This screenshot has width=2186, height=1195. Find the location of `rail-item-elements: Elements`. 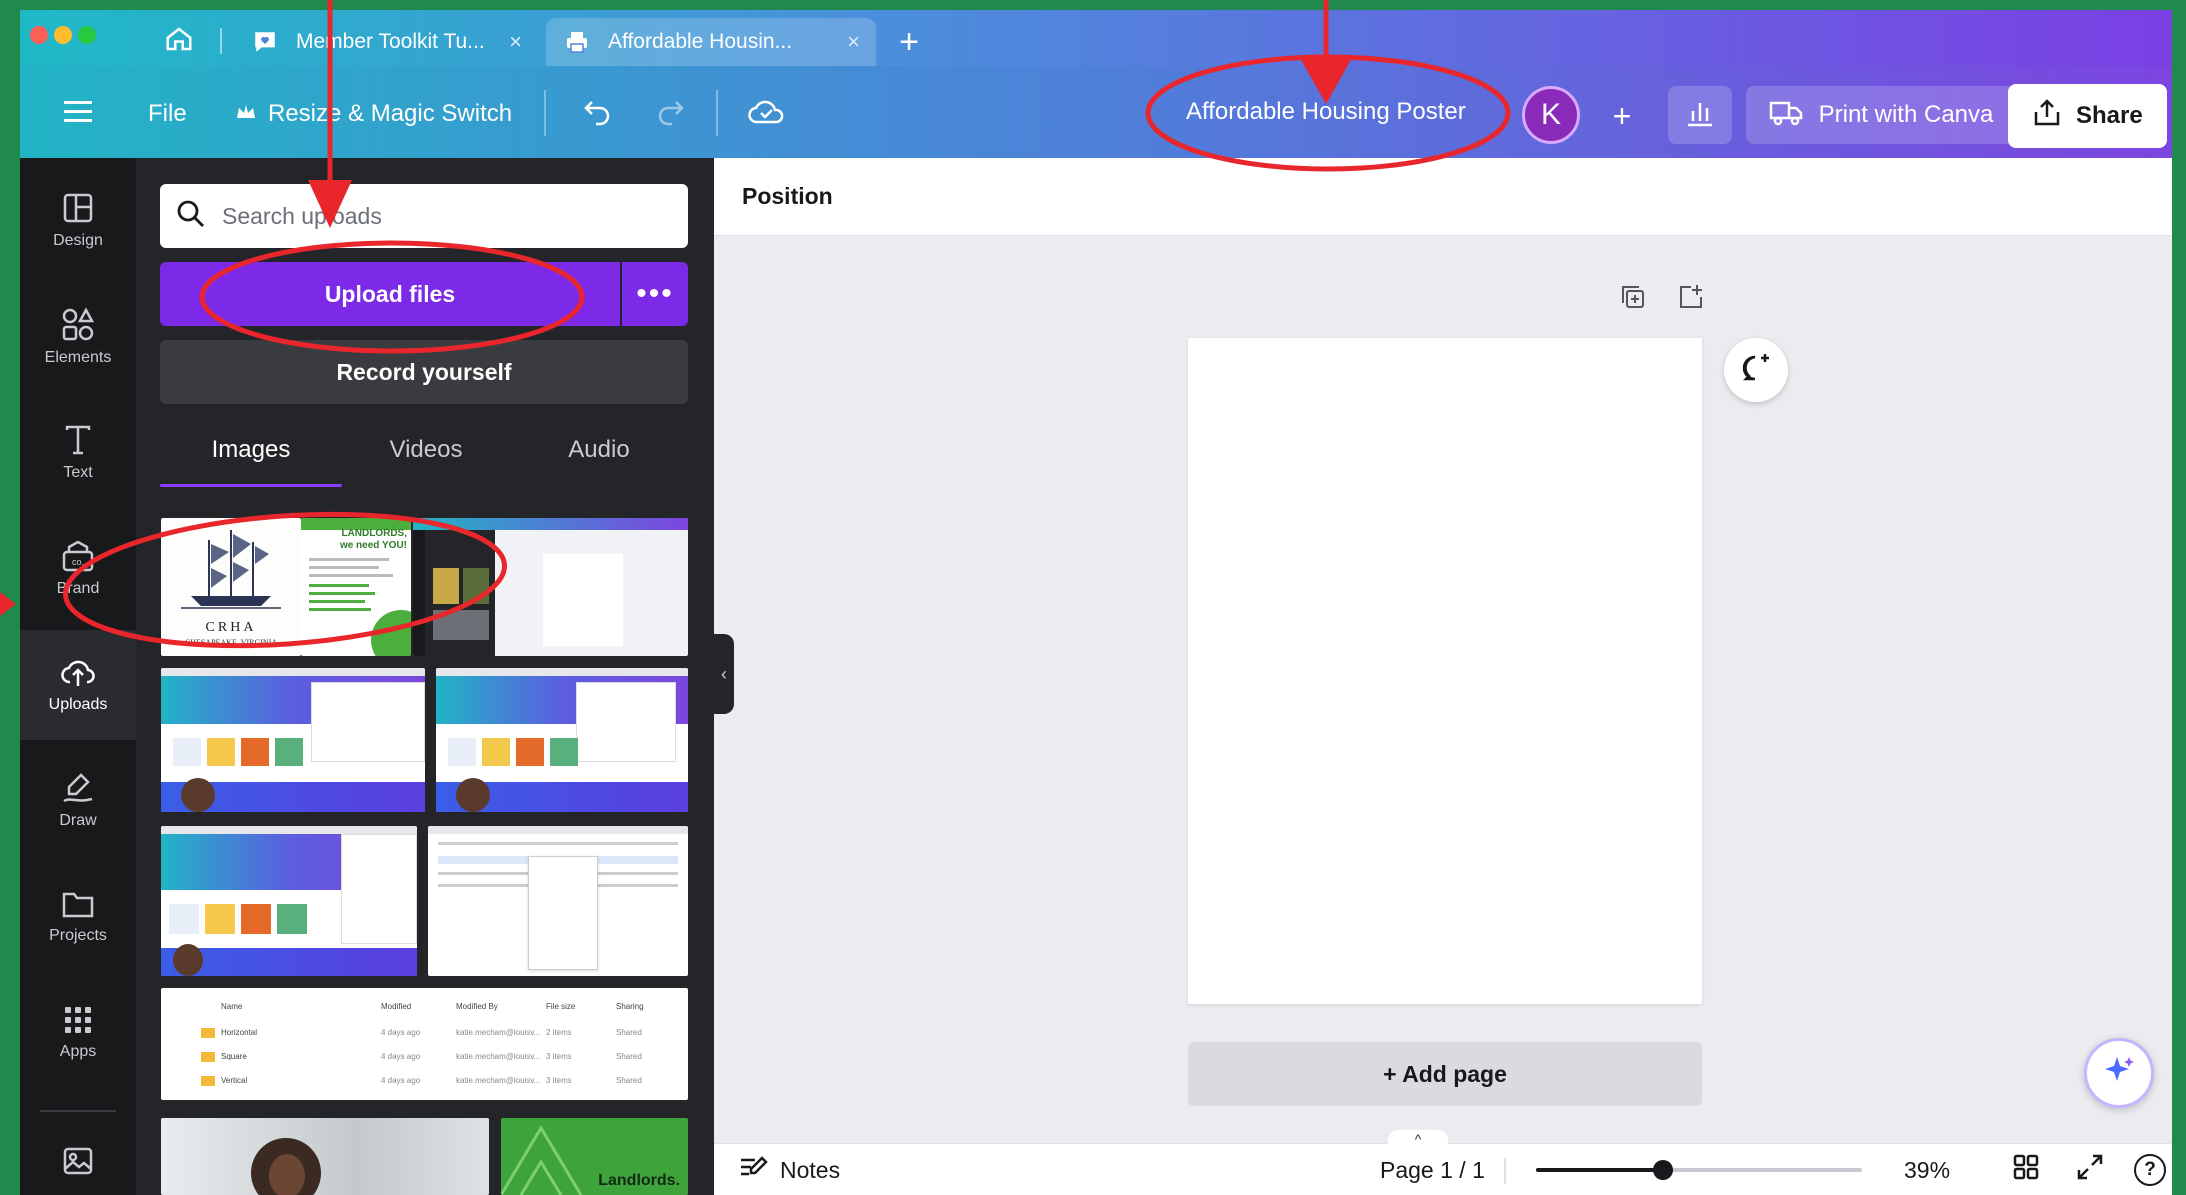

rail-item-elements: Elements is located at coordinates (78, 337).